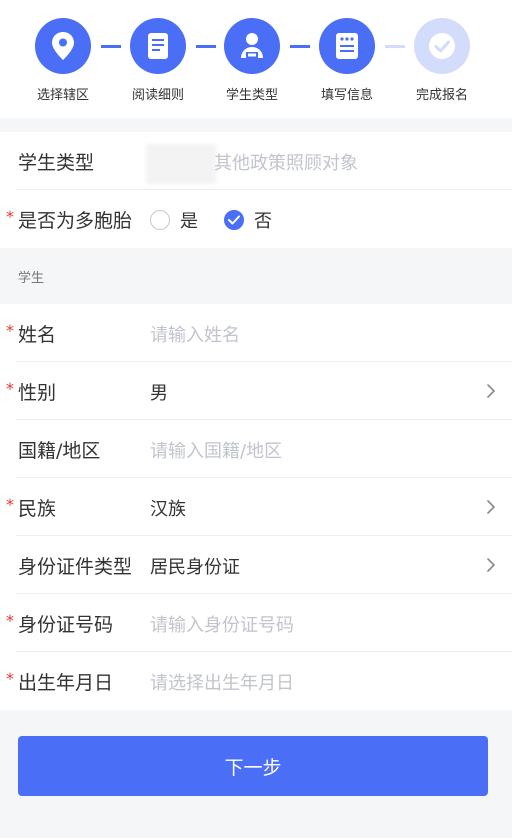 Image resolution: width=512 pixels, height=838 pixels. I want to click on id-number-field: * 身份证号码 请输入身份证号码, so click(259, 623).